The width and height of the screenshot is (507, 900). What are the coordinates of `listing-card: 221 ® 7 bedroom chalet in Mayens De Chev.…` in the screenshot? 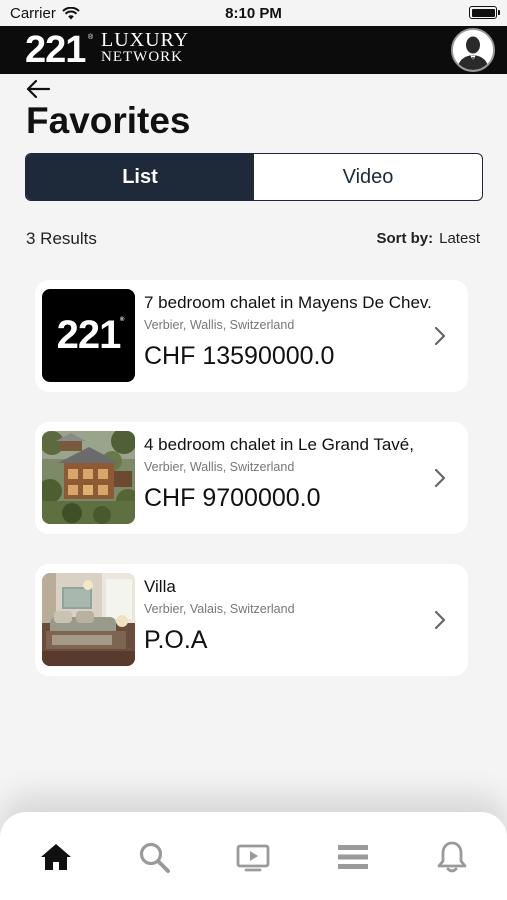 It's located at (251, 336).